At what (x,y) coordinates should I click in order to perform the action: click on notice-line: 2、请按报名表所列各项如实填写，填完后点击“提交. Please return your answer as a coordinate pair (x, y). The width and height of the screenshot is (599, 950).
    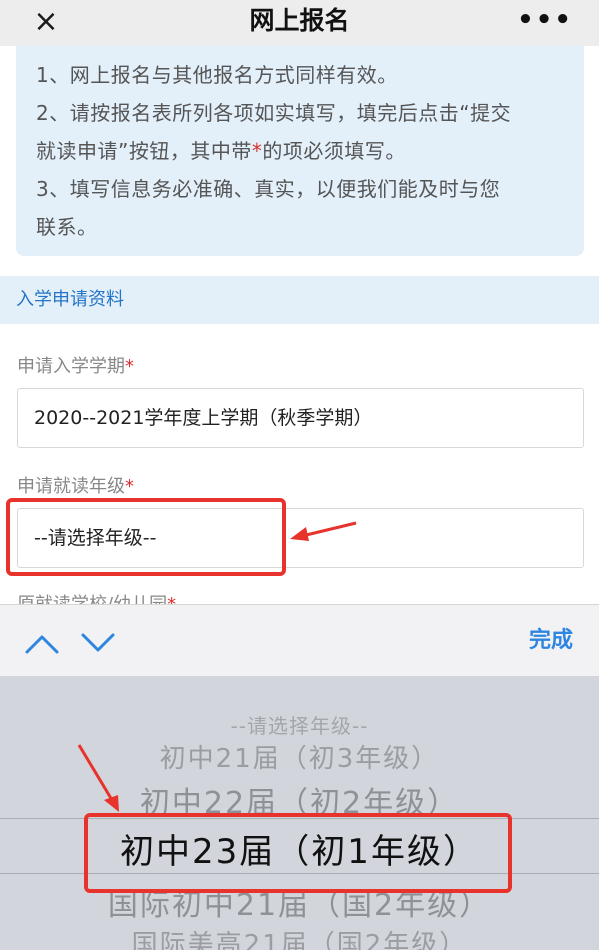
    Looking at the image, I should click on (274, 113).